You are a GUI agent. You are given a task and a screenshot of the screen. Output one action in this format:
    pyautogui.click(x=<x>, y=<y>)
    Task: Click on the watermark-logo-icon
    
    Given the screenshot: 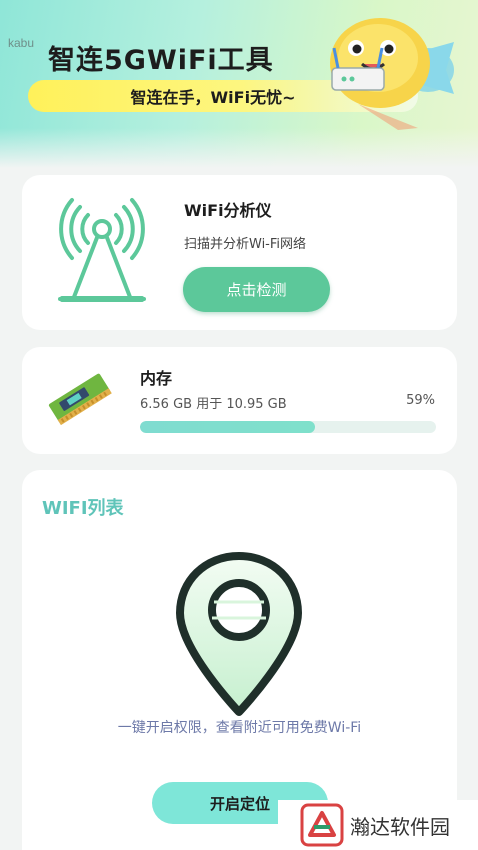 What is the action you would take?
    pyautogui.click(x=322, y=825)
    